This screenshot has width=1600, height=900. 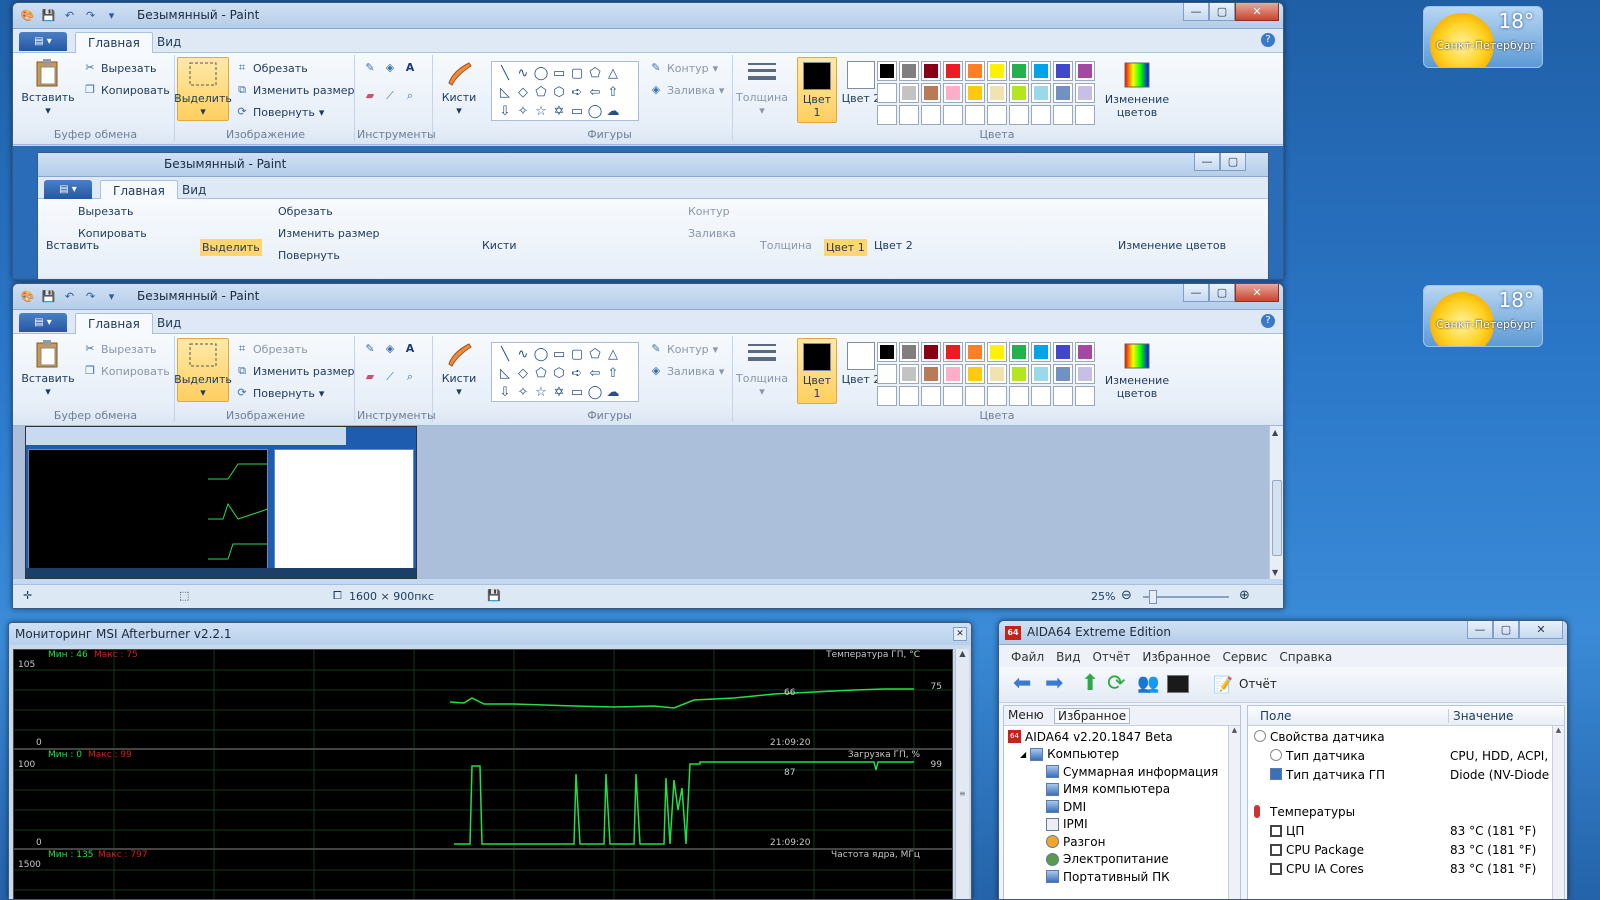 What do you see at coordinates (1234, 812) in the screenshot?
I see `left-scrollbar: ▲` at bounding box center [1234, 812].